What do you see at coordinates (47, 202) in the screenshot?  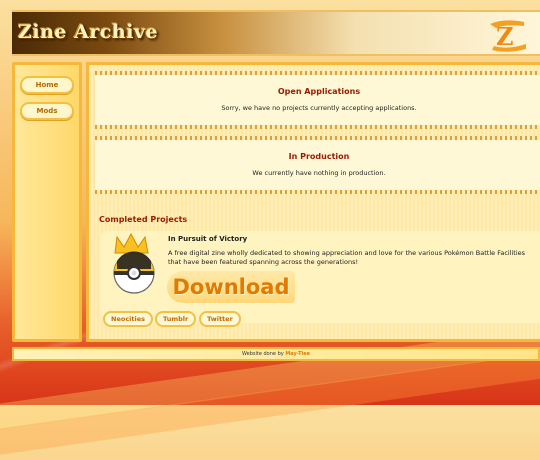 I see `sidebar-nav: Home Mods` at bounding box center [47, 202].